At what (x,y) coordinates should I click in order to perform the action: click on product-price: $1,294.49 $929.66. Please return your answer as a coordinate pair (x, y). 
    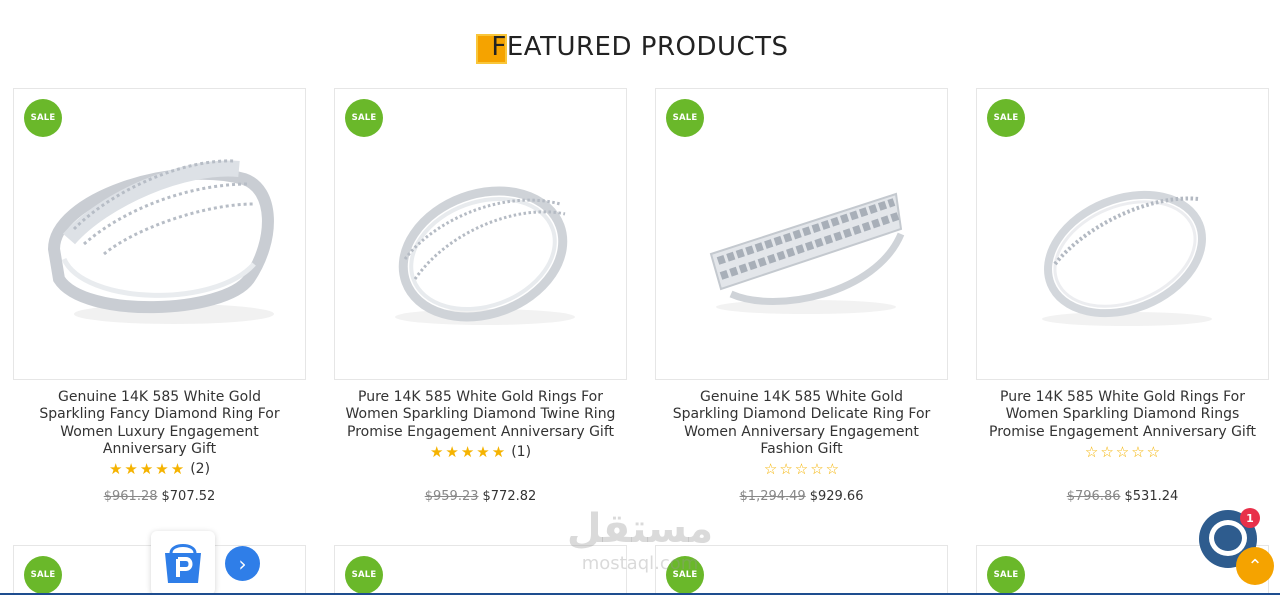
    Looking at the image, I should click on (801, 496).